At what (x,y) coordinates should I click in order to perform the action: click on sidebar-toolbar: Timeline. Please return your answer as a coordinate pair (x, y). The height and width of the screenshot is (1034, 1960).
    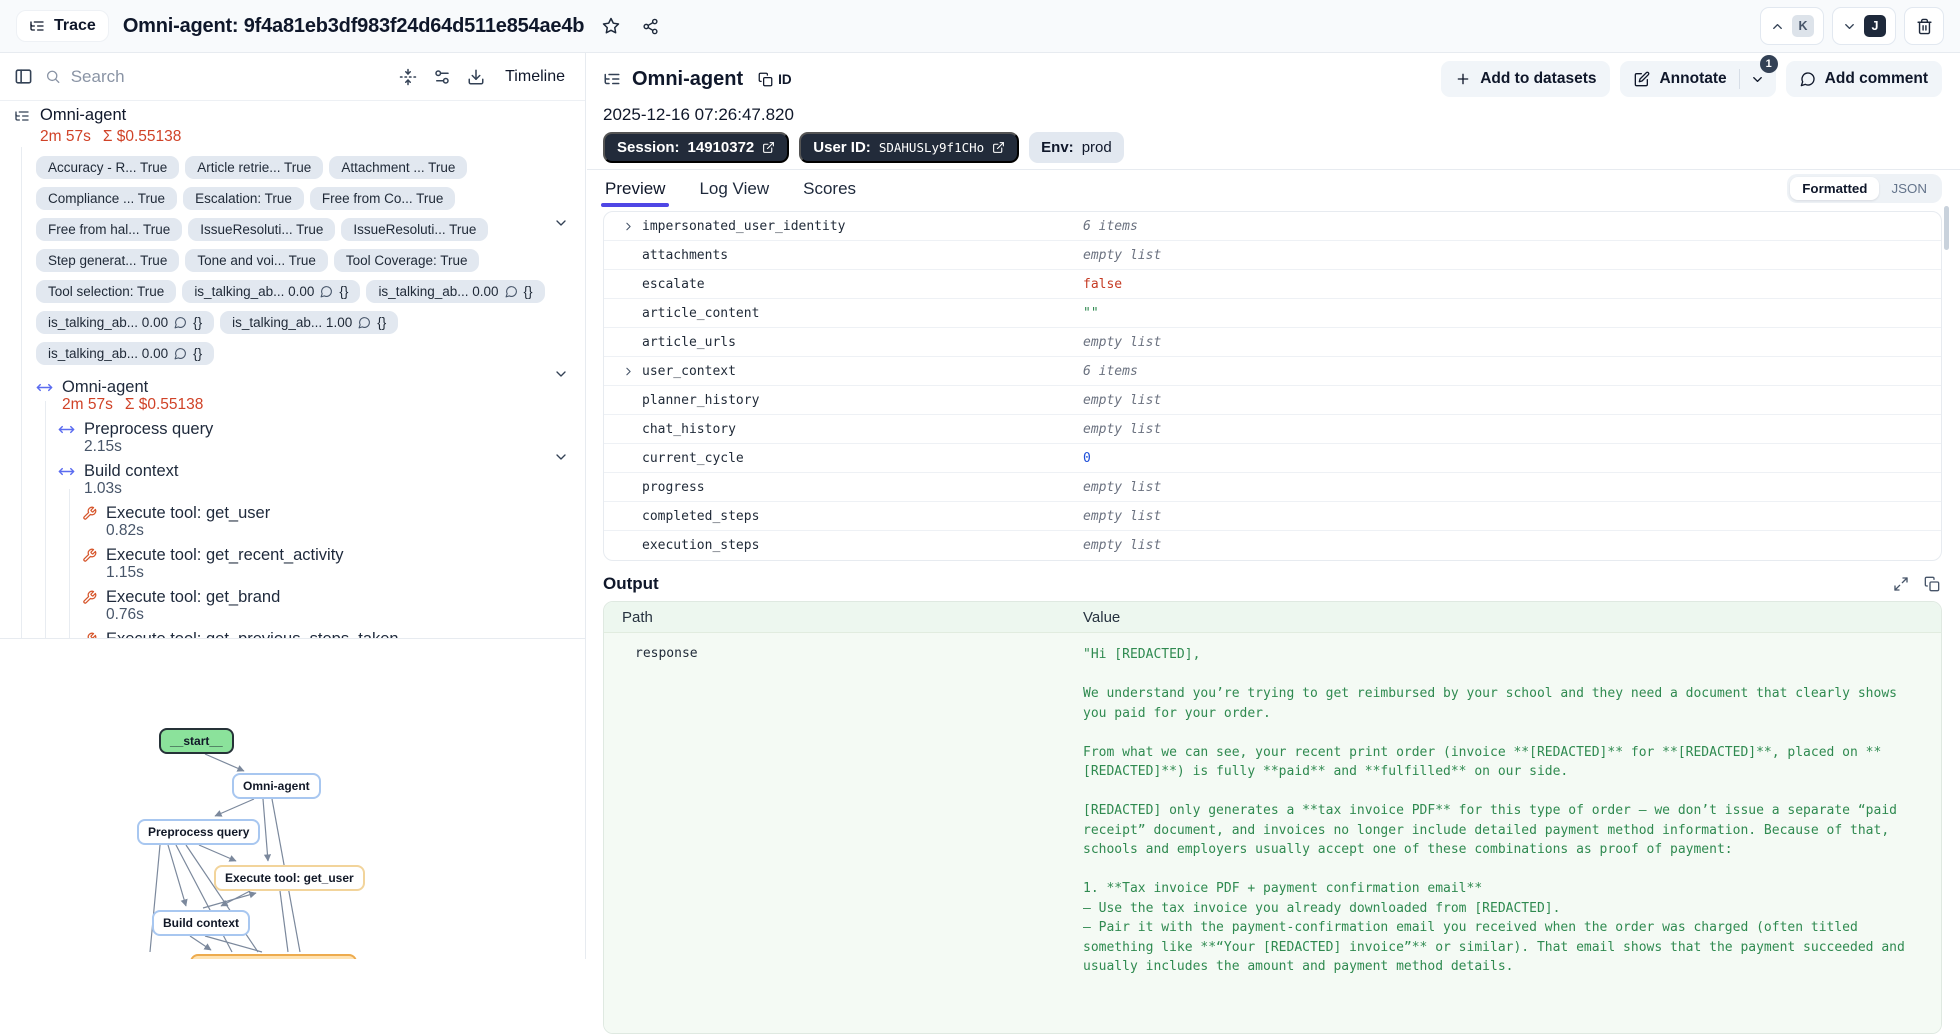
    Looking at the image, I should click on (292, 77).